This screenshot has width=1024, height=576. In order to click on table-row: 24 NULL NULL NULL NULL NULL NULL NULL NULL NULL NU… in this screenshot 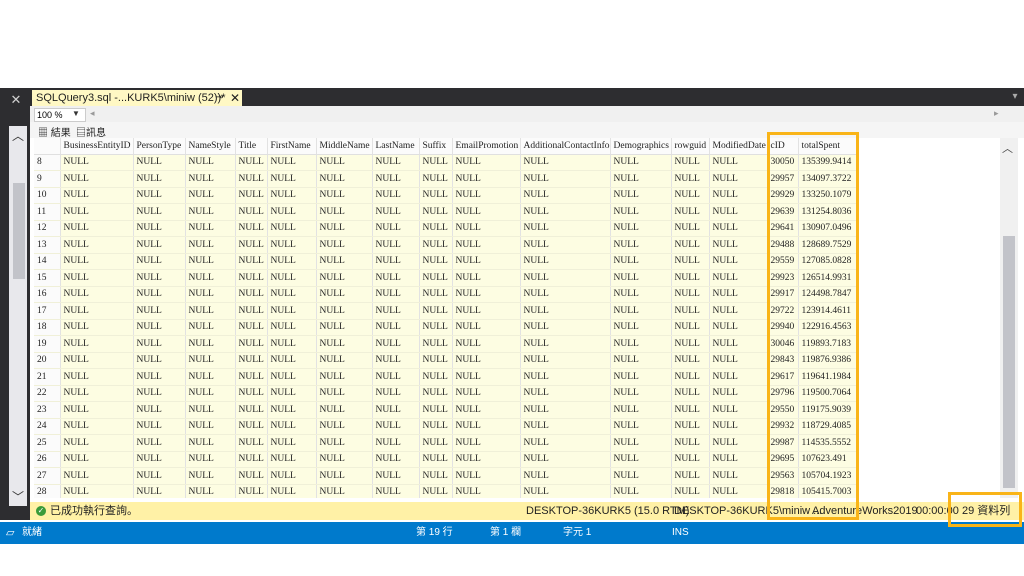, I will do `click(446, 426)`.